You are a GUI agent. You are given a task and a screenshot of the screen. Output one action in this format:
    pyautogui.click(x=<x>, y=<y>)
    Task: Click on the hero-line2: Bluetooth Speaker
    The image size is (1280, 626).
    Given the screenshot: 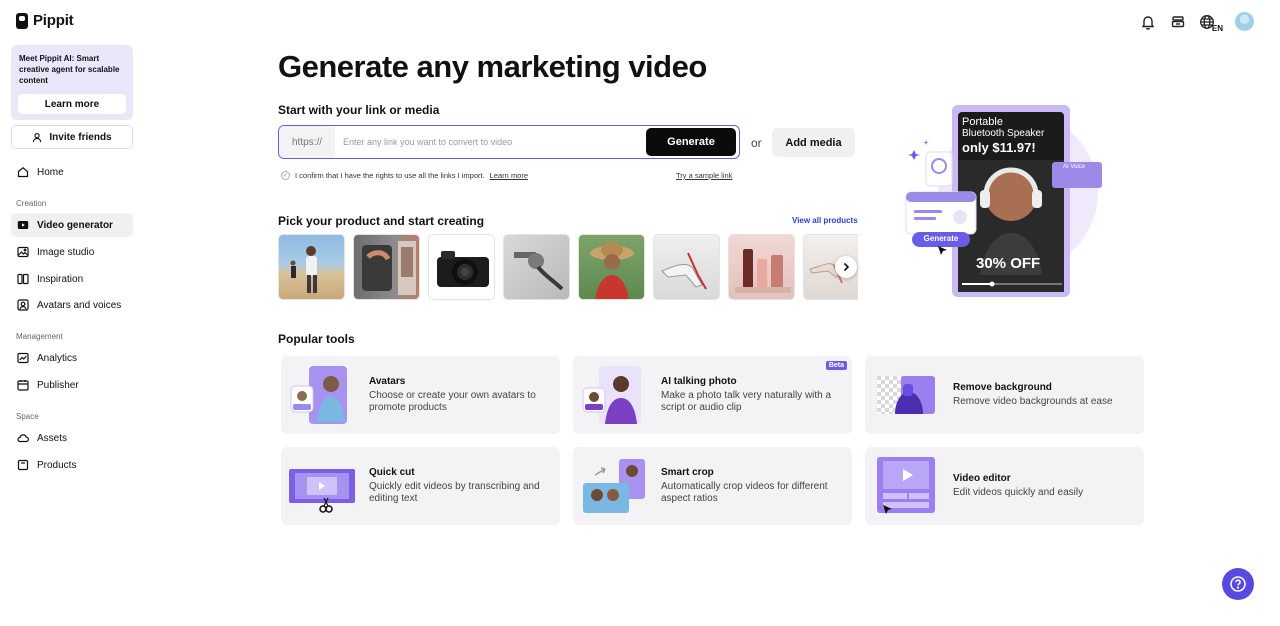 What is the action you would take?
    pyautogui.click(x=1003, y=133)
    